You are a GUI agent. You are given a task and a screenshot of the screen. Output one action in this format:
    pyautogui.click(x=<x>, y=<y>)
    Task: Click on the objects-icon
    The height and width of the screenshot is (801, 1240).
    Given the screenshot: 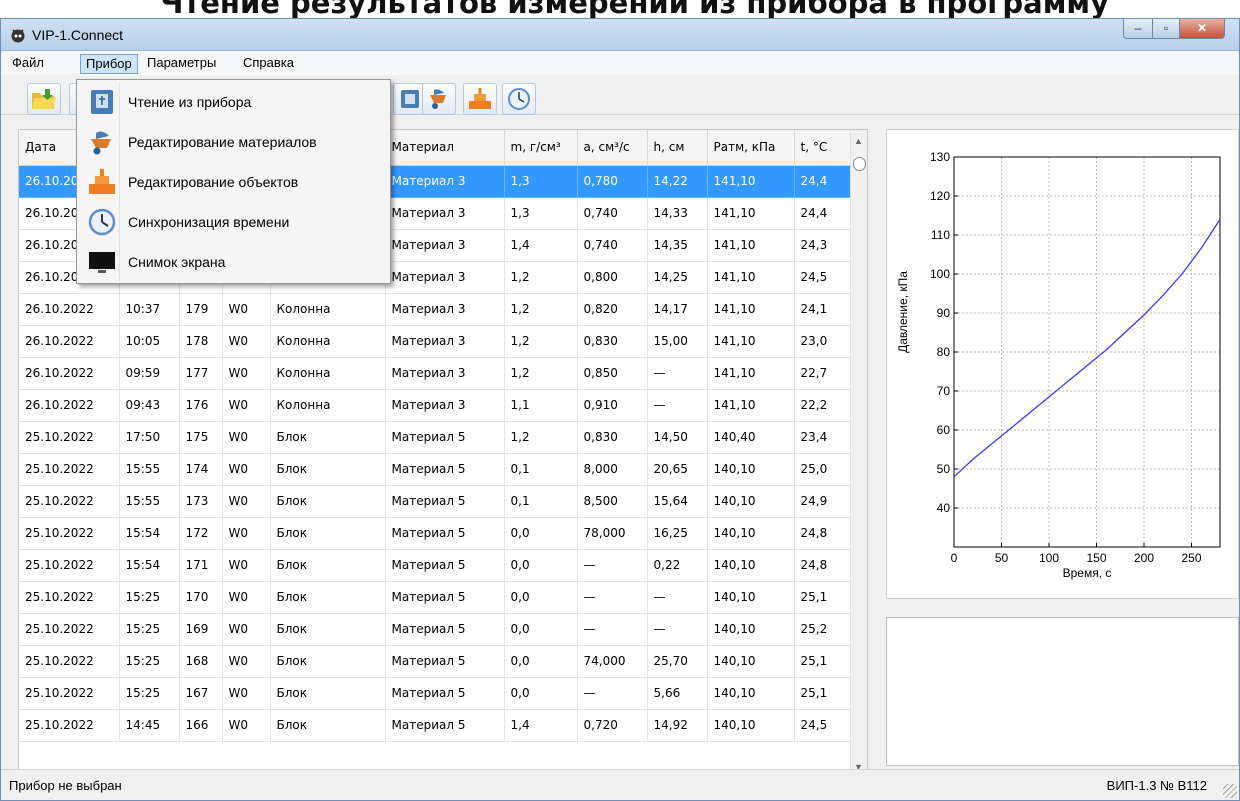 What is the action you would take?
    pyautogui.click(x=102, y=181)
    